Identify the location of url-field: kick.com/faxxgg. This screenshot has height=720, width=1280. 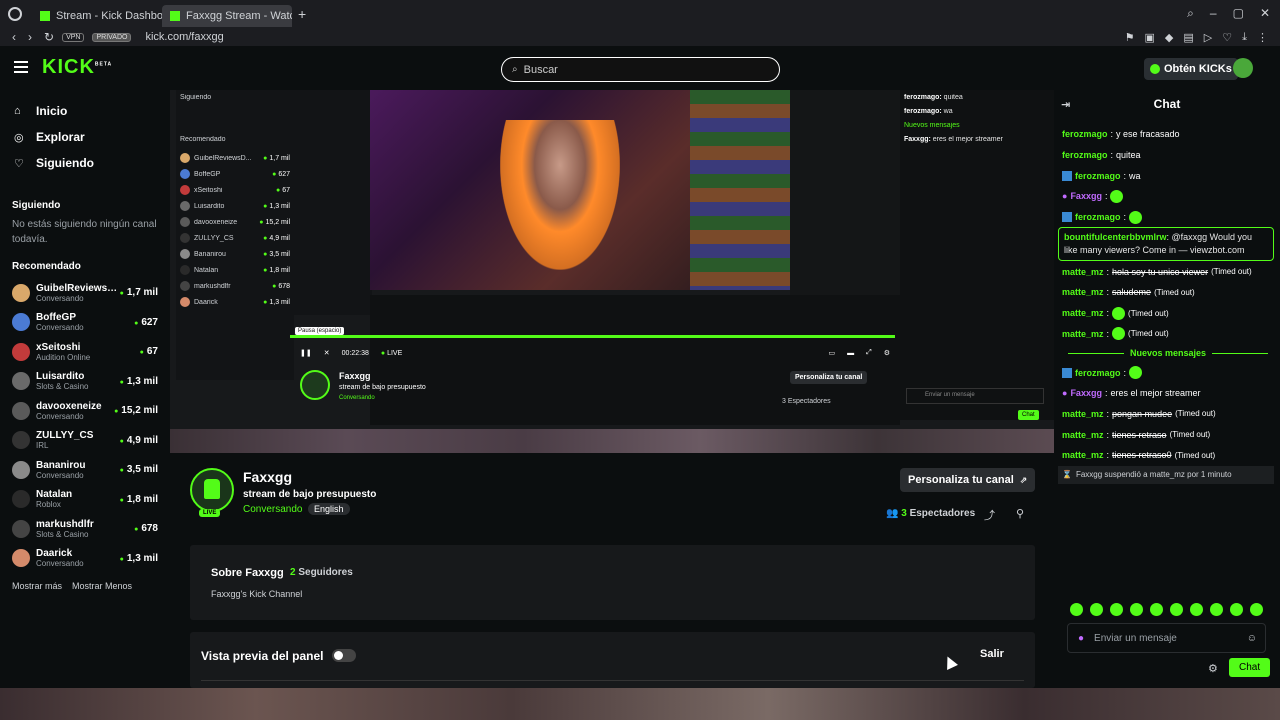
(184, 37).